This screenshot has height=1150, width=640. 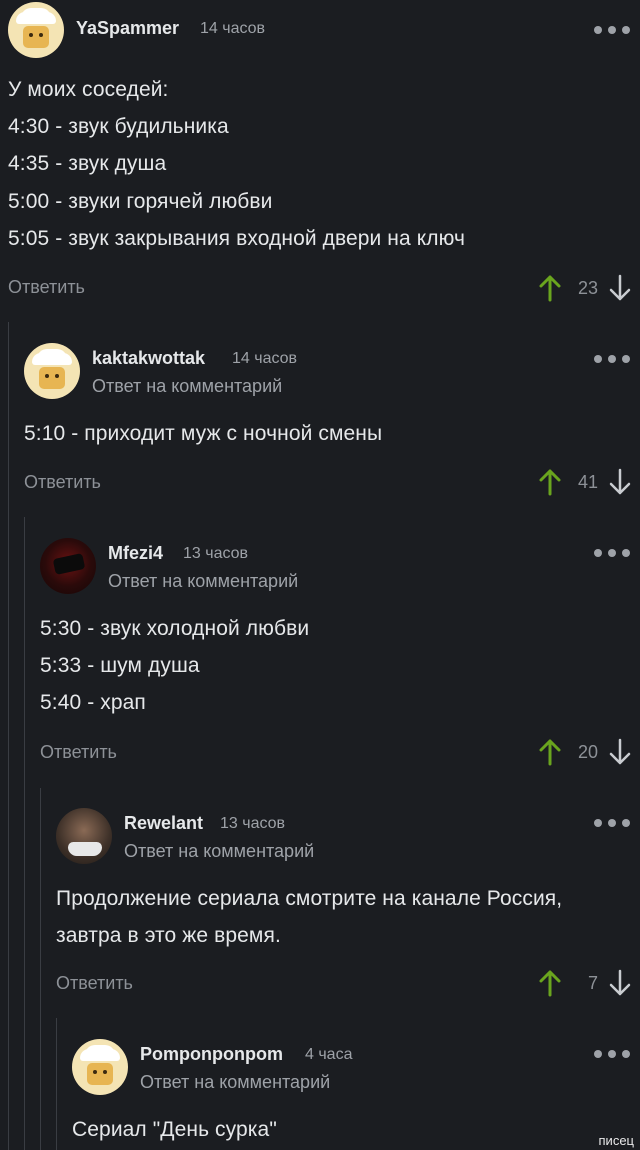 What do you see at coordinates (168, 935) in the screenshot?
I see `comment-text-line: завтра в это же время.` at bounding box center [168, 935].